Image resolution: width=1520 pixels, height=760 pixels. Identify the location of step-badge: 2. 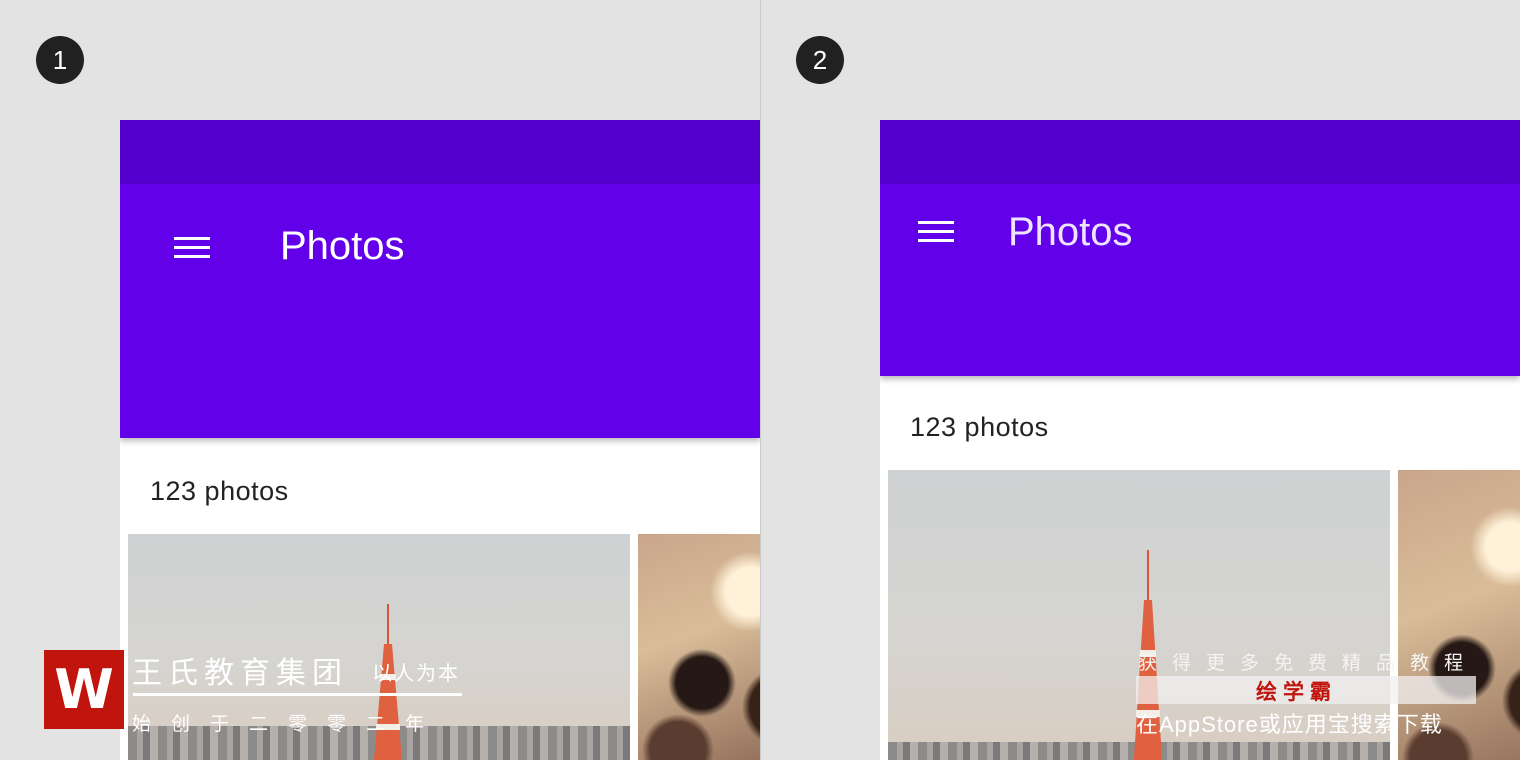
(820, 60).